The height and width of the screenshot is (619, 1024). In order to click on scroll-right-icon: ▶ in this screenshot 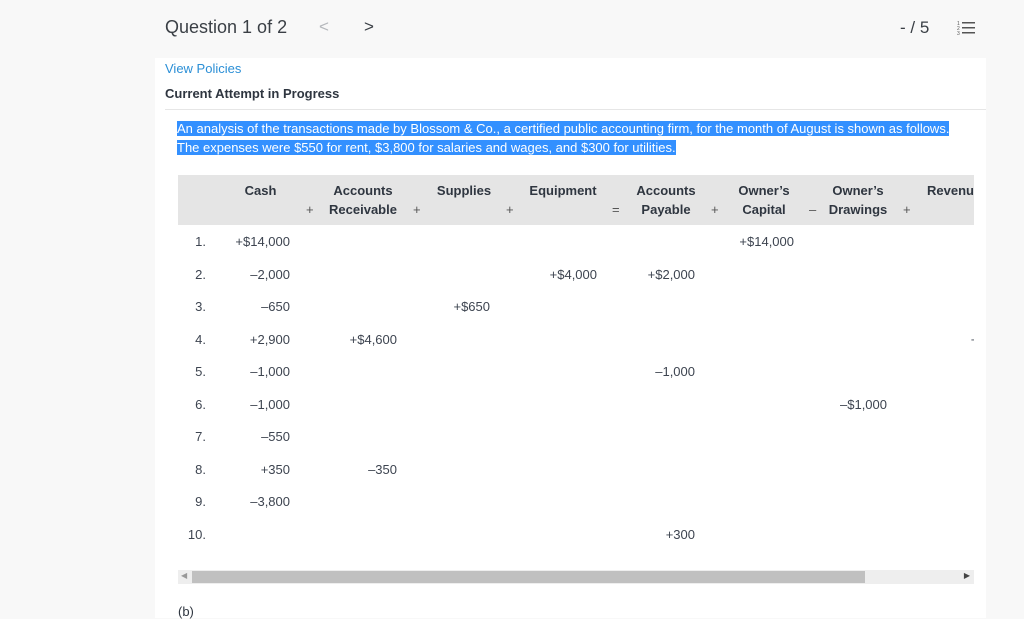, I will do `click(967, 575)`.